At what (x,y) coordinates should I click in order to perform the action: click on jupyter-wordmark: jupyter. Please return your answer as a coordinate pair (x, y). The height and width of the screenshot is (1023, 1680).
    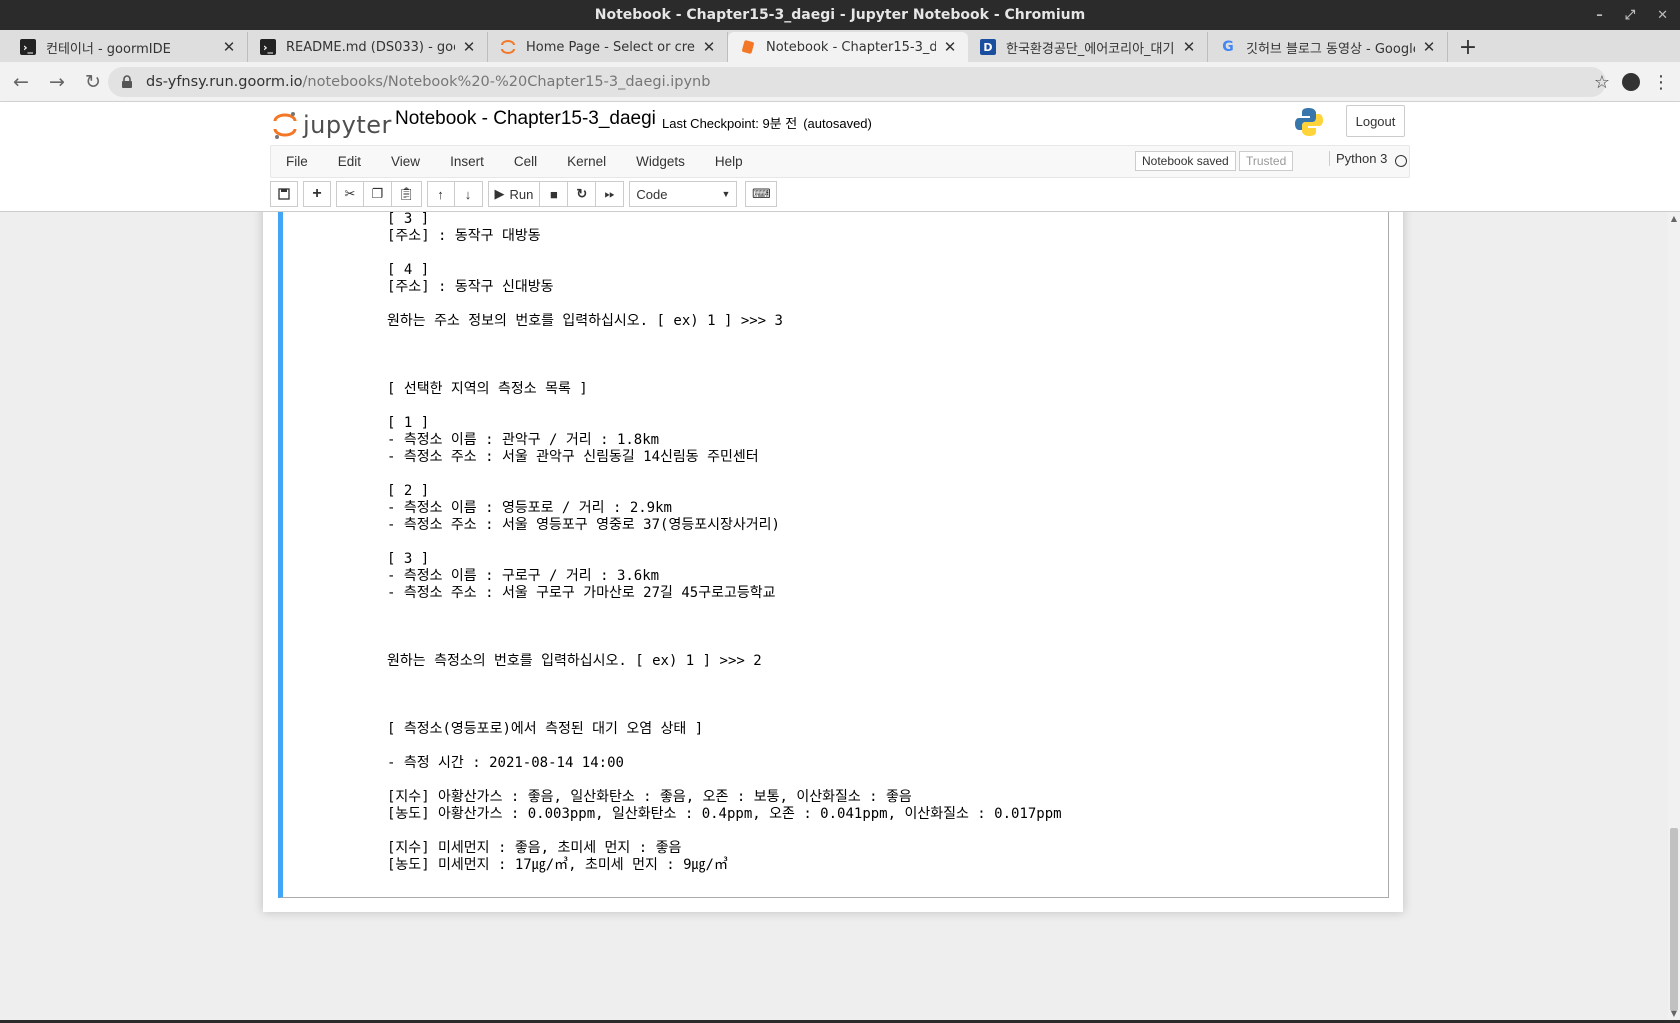
    Looking at the image, I should click on (347, 125).